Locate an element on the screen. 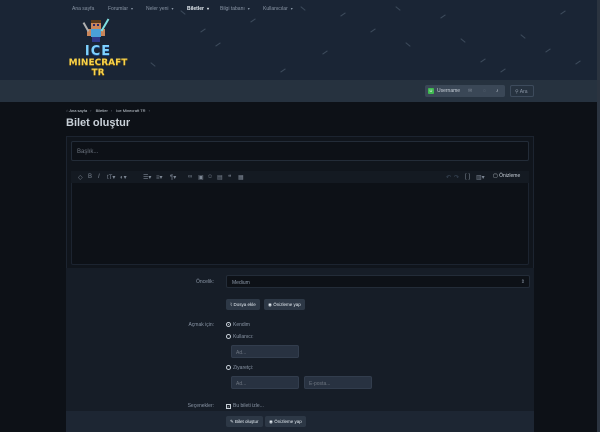 Image resolution: width=600 pixels, height=432 pixels. align-icon: ≡▾ is located at coordinates (159, 177).